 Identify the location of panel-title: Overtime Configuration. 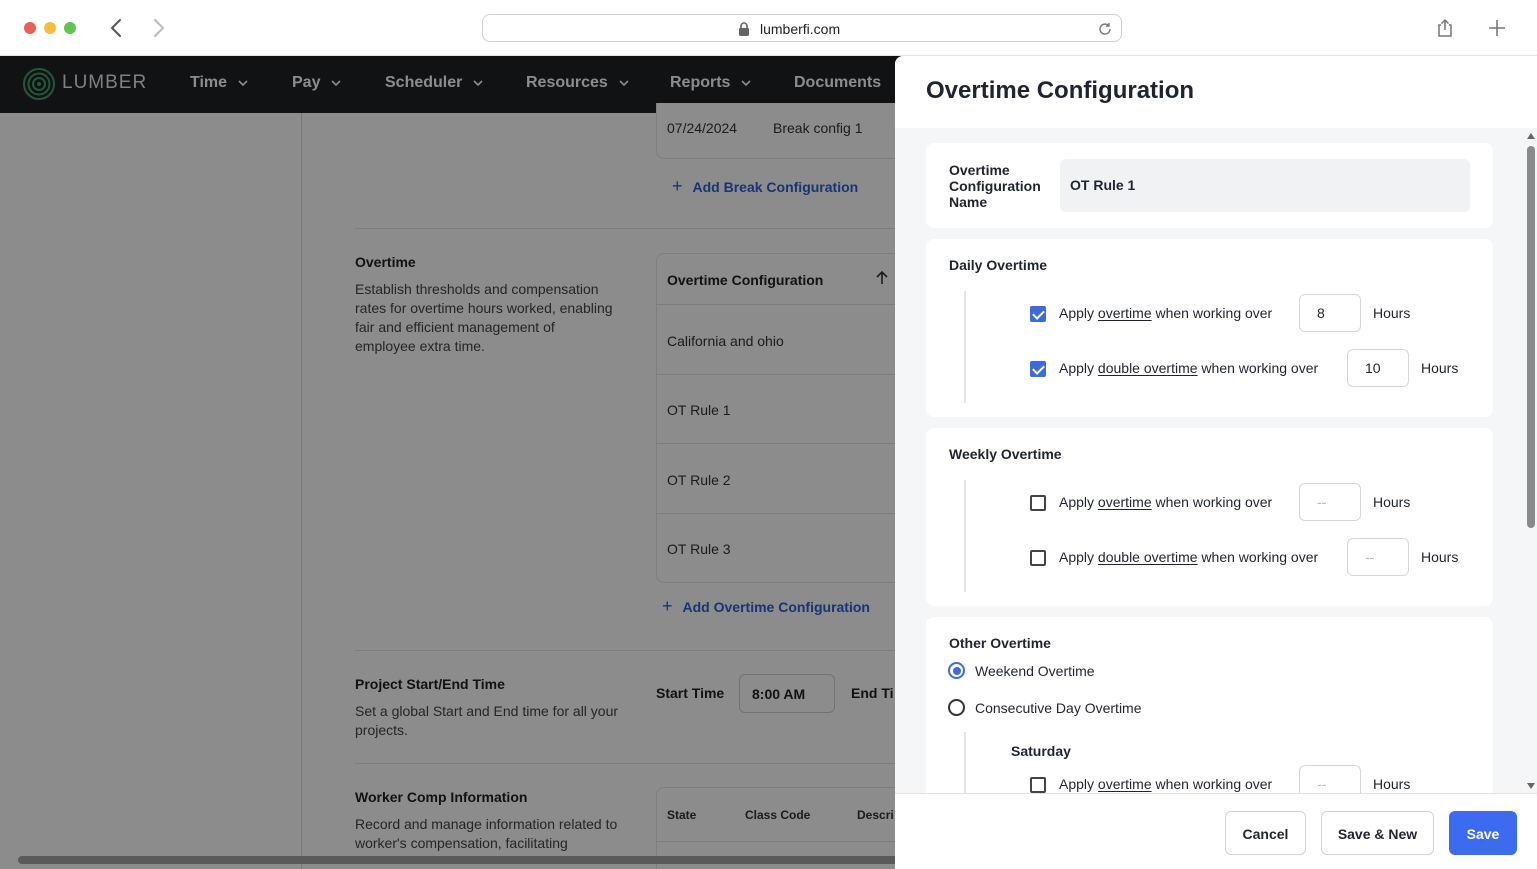
(1060, 90).